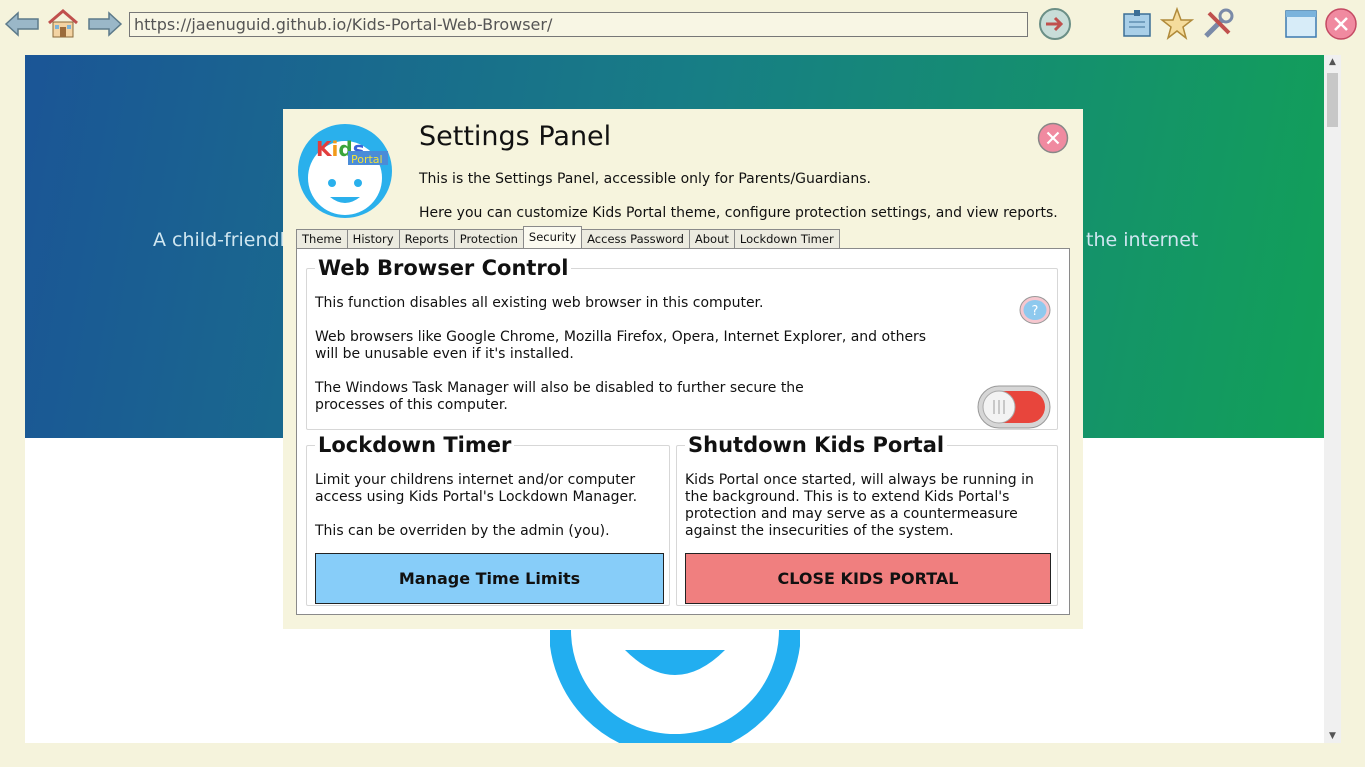 Image resolution: width=1365 pixels, height=767 pixels. I want to click on help-icon: ?, so click(1035, 310).